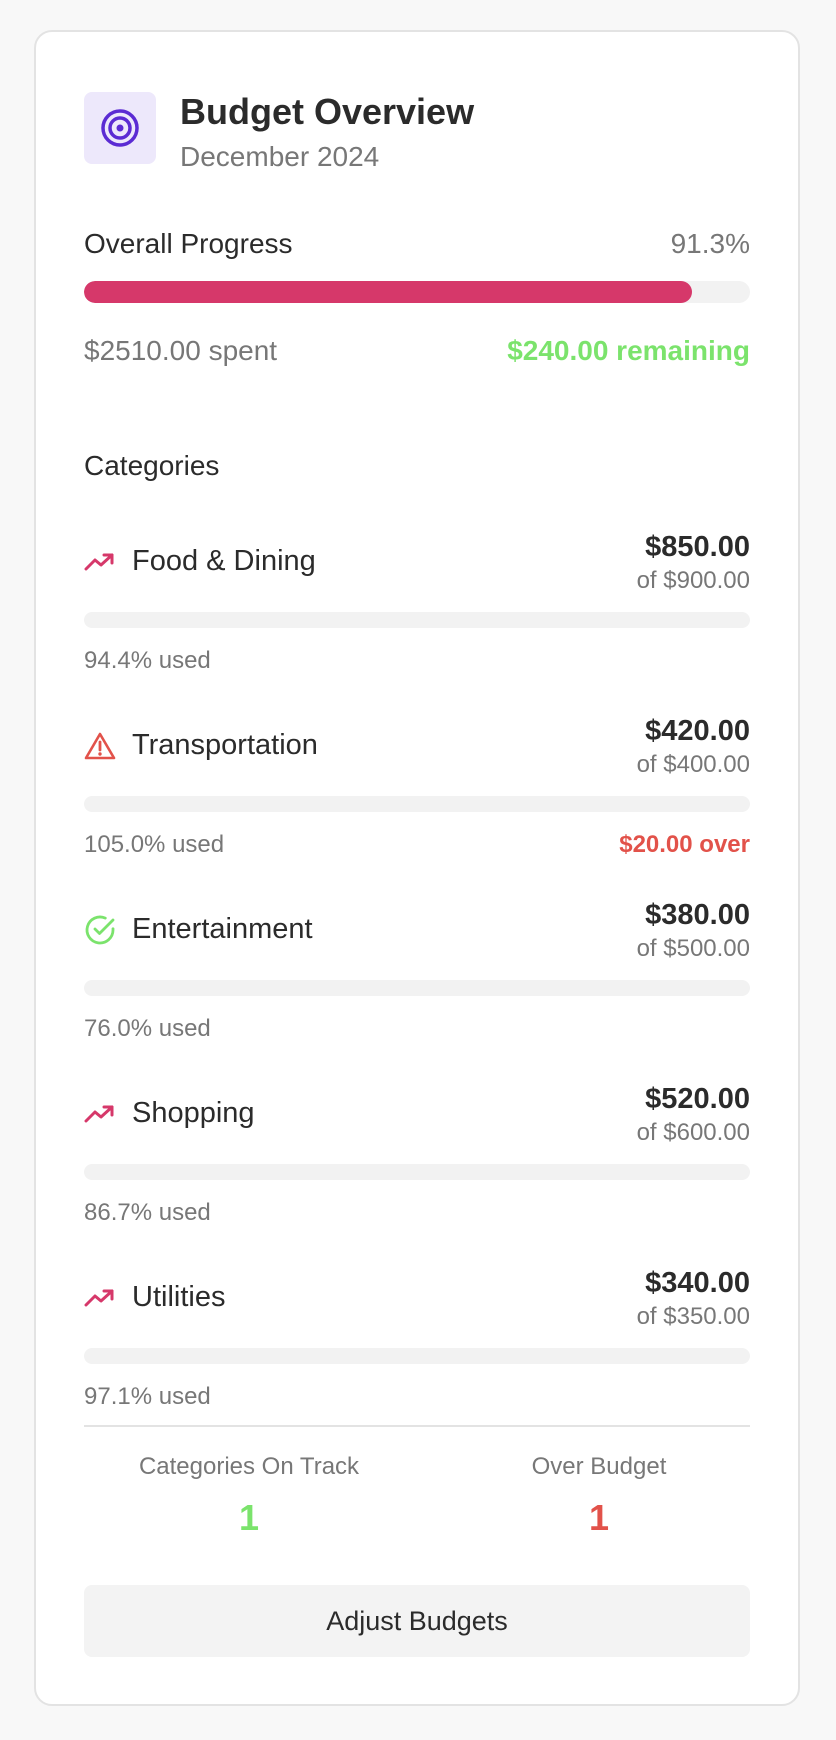 Image resolution: width=836 pixels, height=1740 pixels. Describe the element at coordinates (697, 547) in the screenshot. I see `category-amount: $850.00` at that location.